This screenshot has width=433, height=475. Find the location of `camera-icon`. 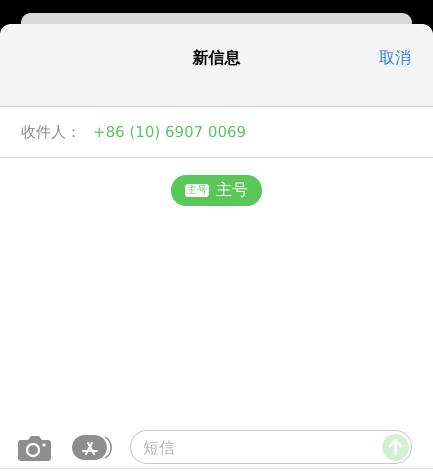

camera-icon is located at coordinates (34, 447).